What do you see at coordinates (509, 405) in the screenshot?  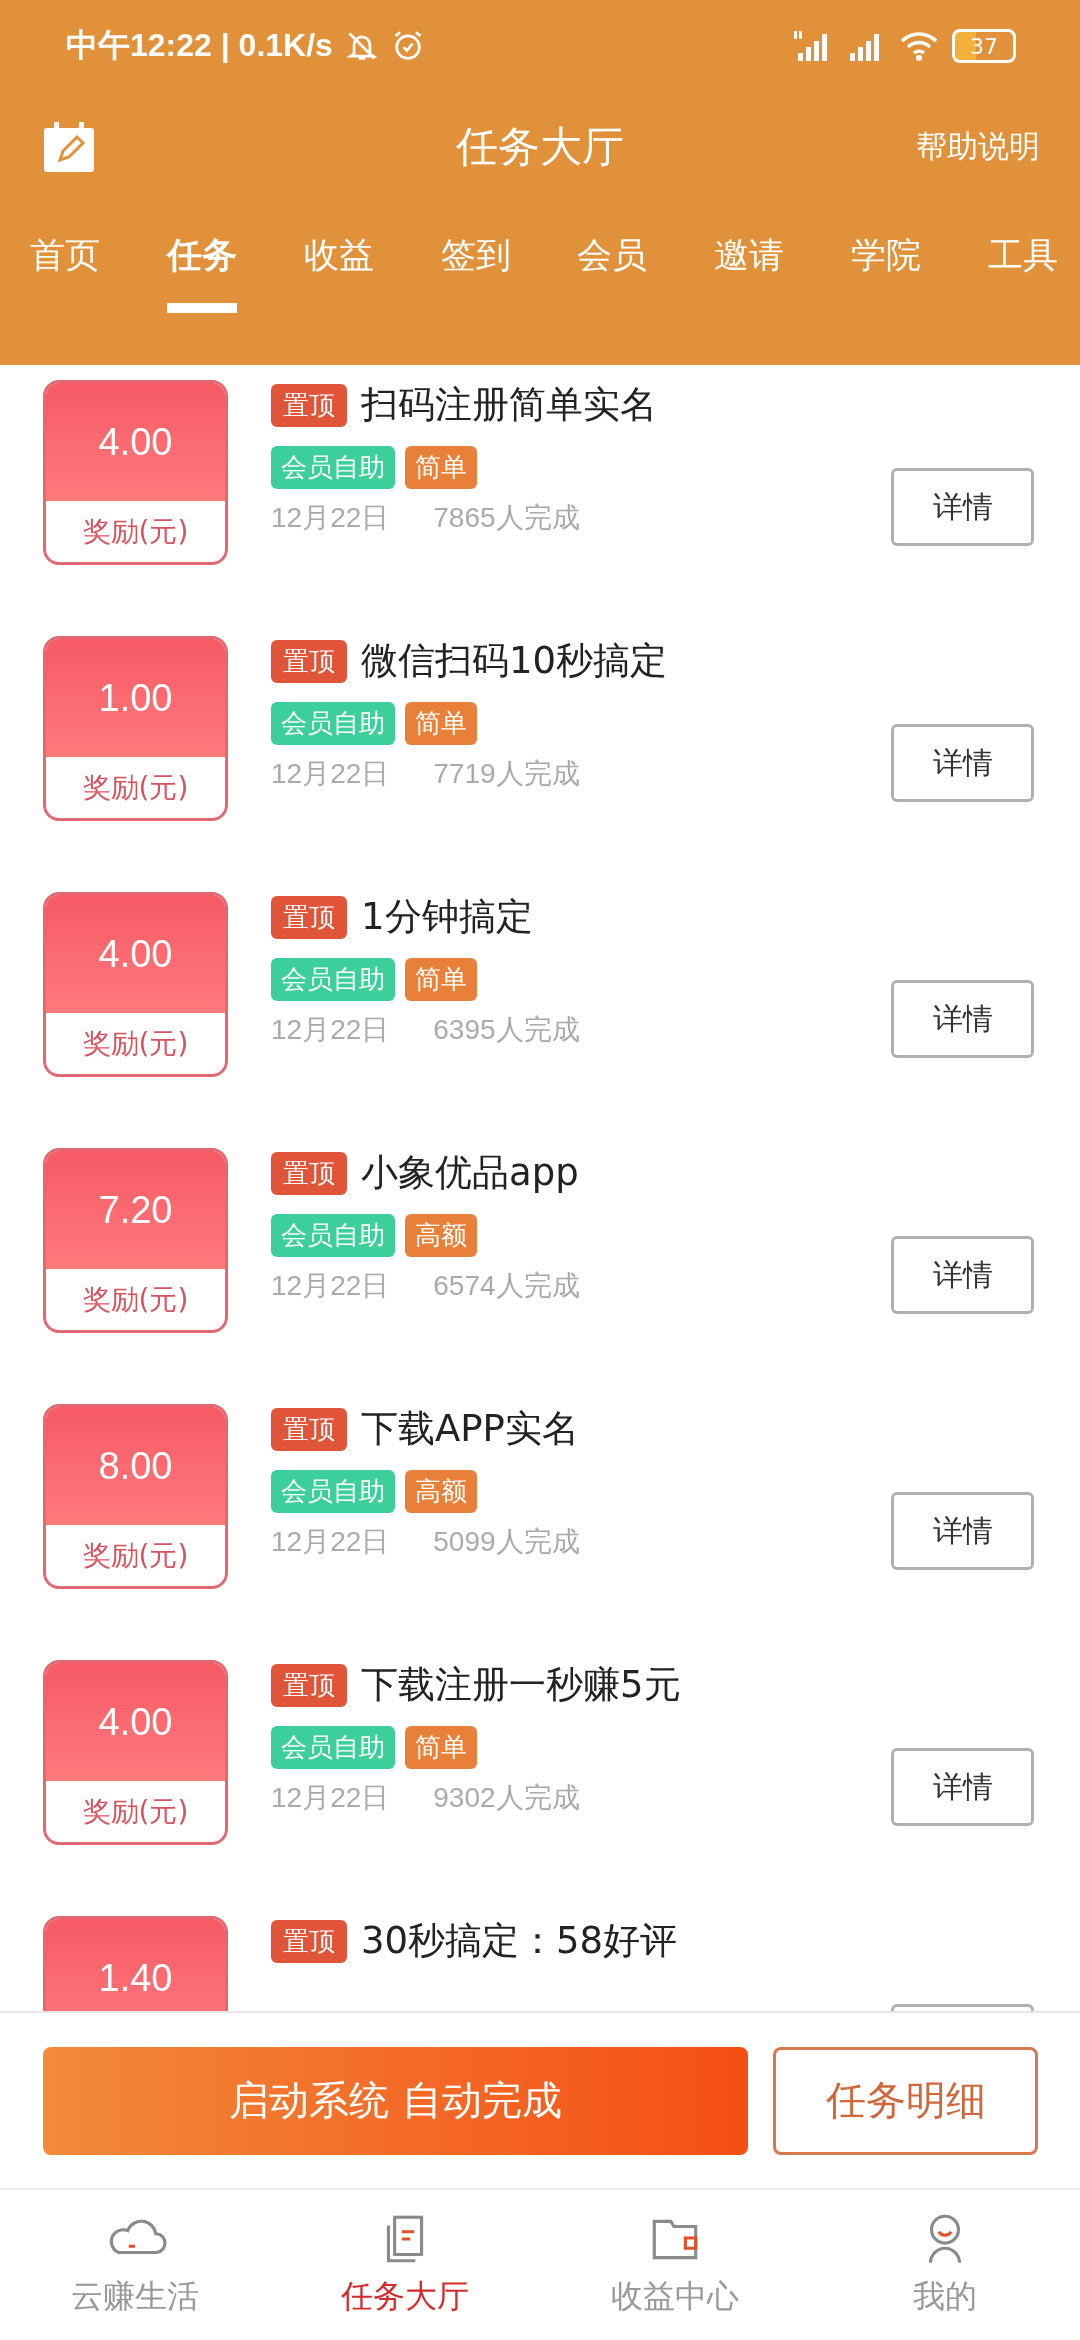 I see `task-title: 扫码注册简单实名` at bounding box center [509, 405].